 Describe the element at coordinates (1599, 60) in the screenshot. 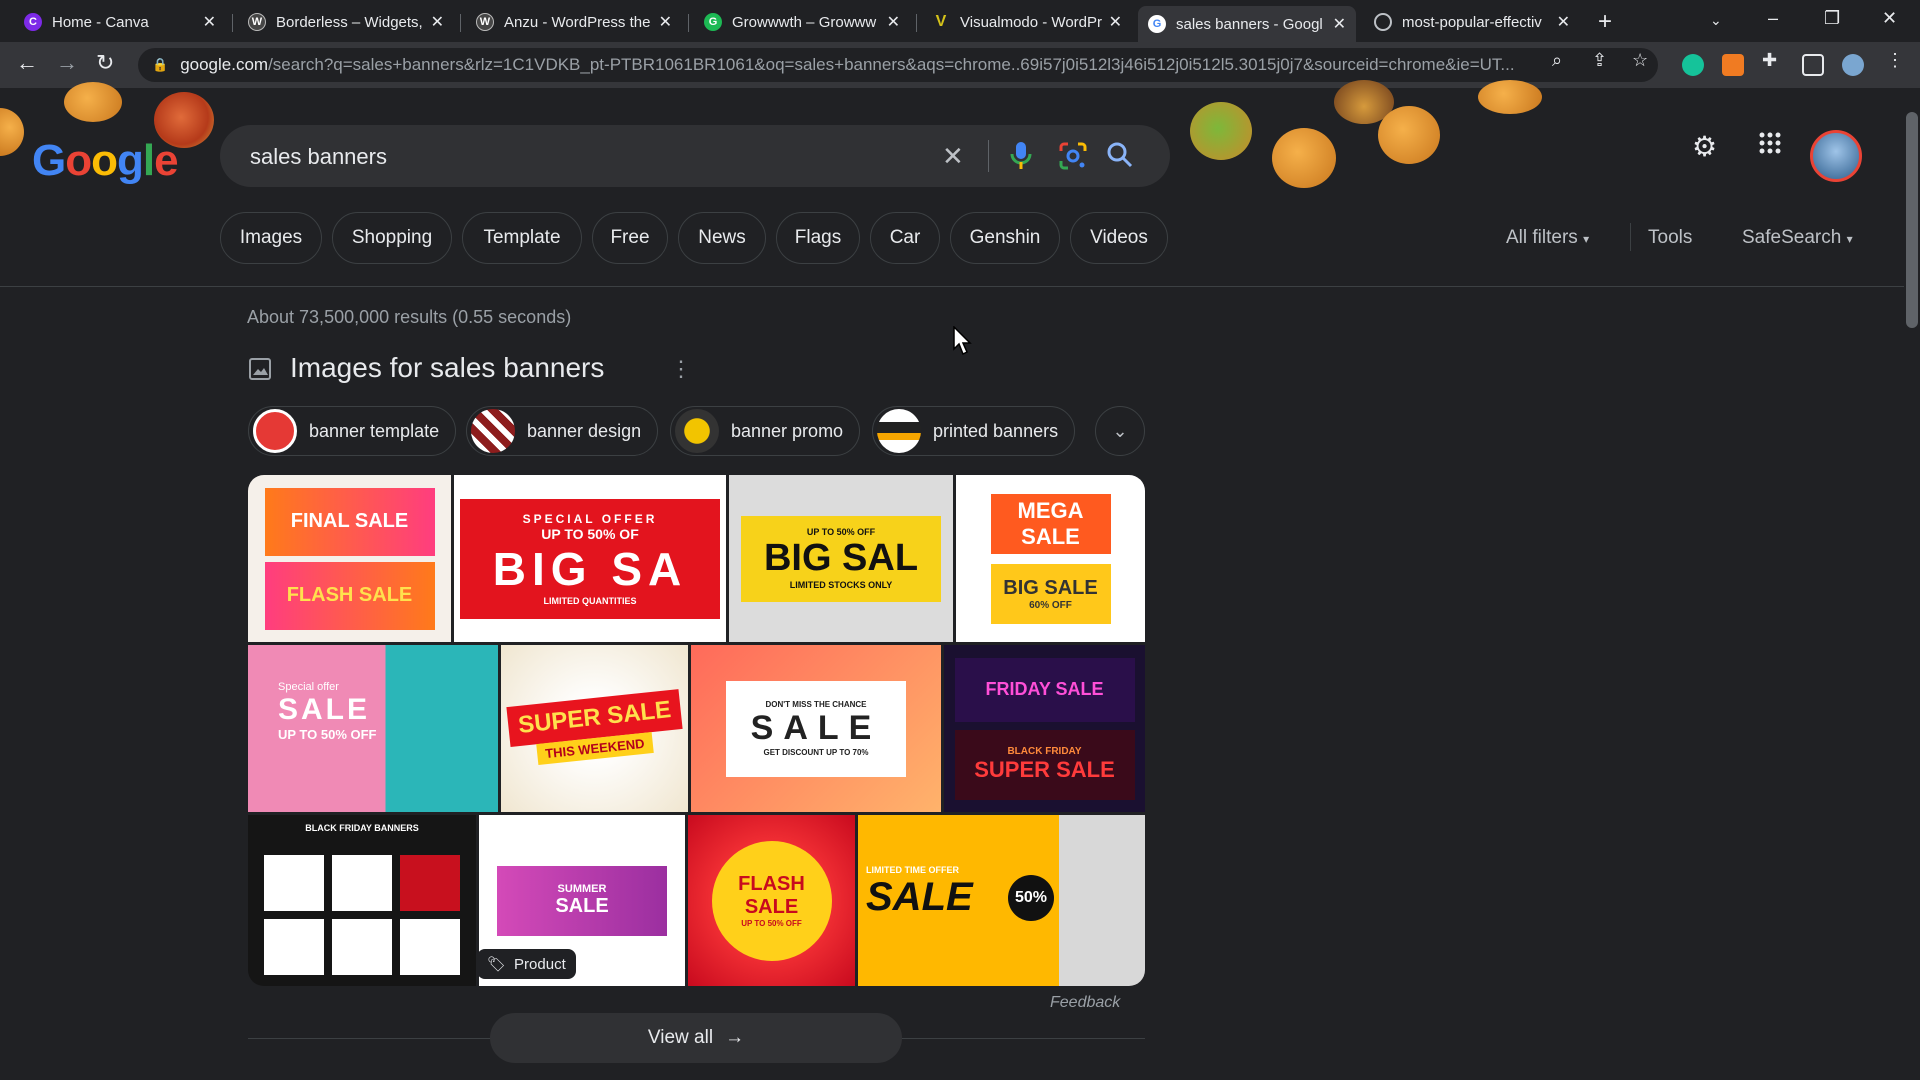

I see `share-icon: ⇪` at that location.